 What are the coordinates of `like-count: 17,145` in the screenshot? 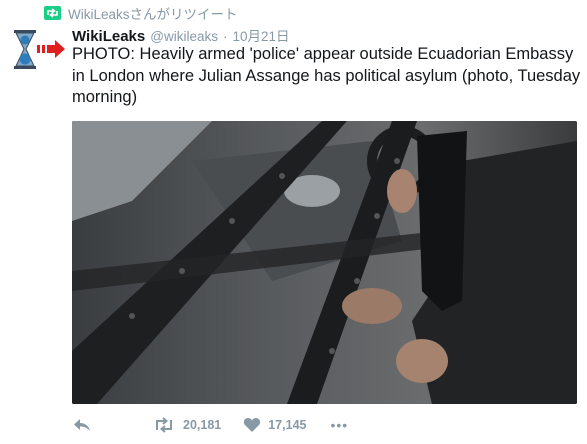 It's located at (287, 425).